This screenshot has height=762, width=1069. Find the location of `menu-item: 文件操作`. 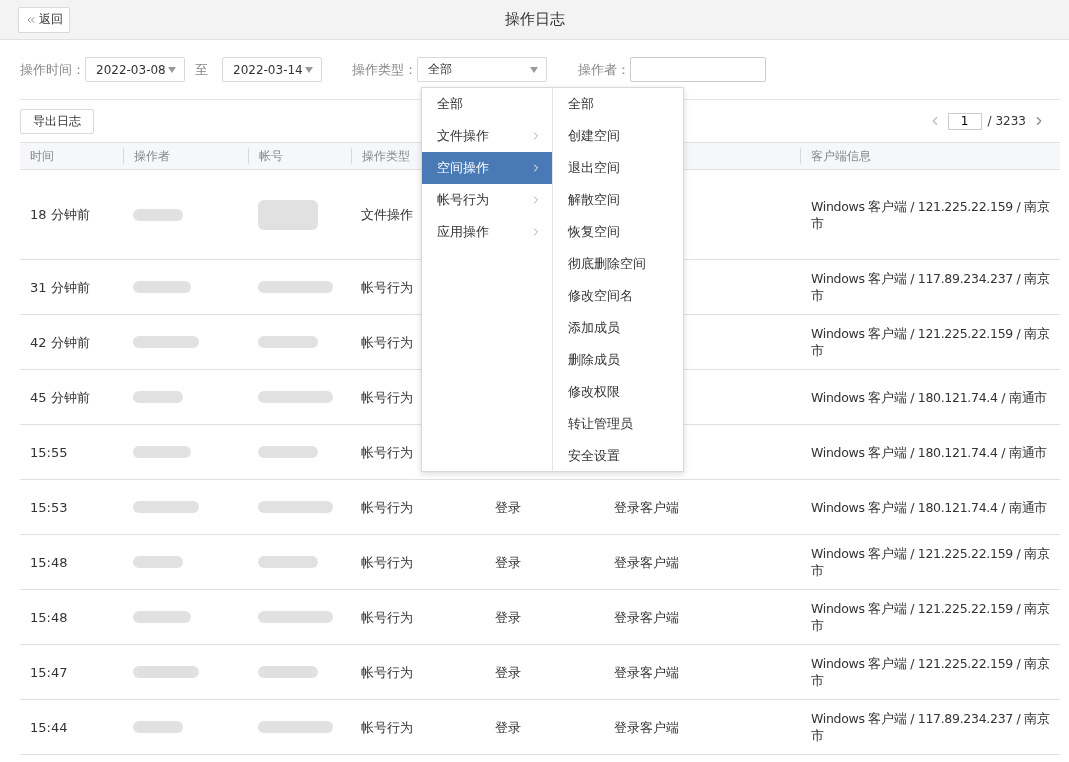

menu-item: 文件操作 is located at coordinates (487, 136).